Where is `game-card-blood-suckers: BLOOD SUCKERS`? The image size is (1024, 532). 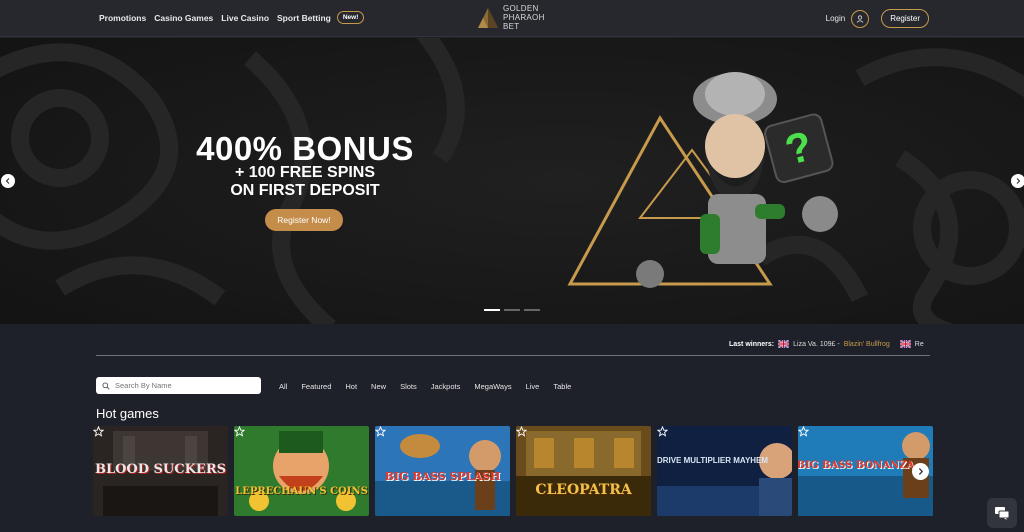
game-card-blood-suckers: BLOOD SUCKERS is located at coordinates (160, 471).